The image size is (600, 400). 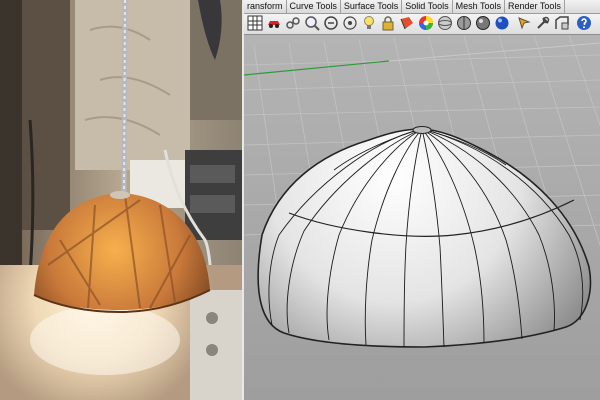 What do you see at coordinates (426, 23) in the screenshot?
I see `color-wheel-icon` at bounding box center [426, 23].